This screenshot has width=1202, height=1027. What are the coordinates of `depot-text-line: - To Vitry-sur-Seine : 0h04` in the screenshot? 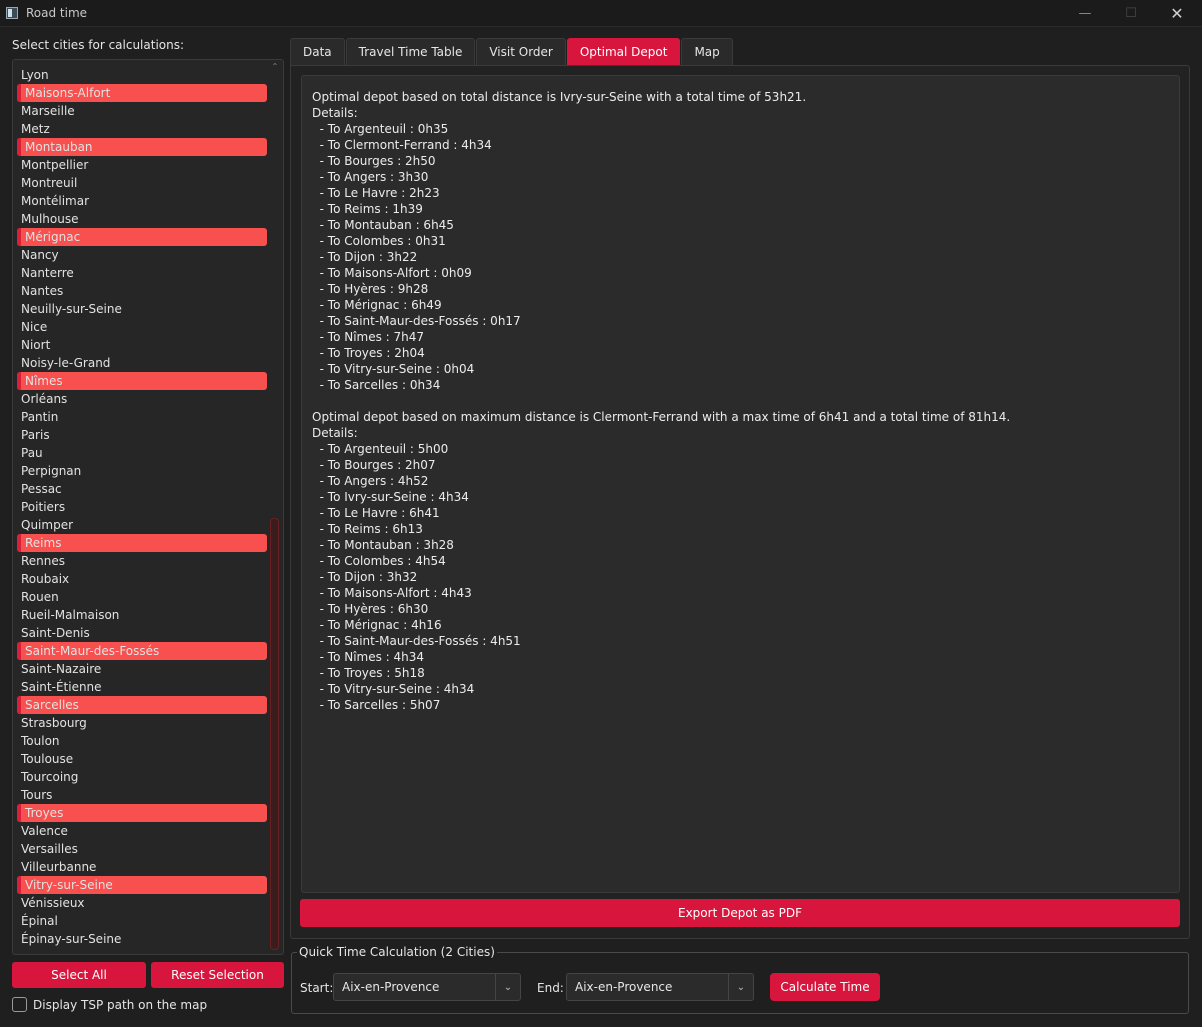 It's located at (393, 369).